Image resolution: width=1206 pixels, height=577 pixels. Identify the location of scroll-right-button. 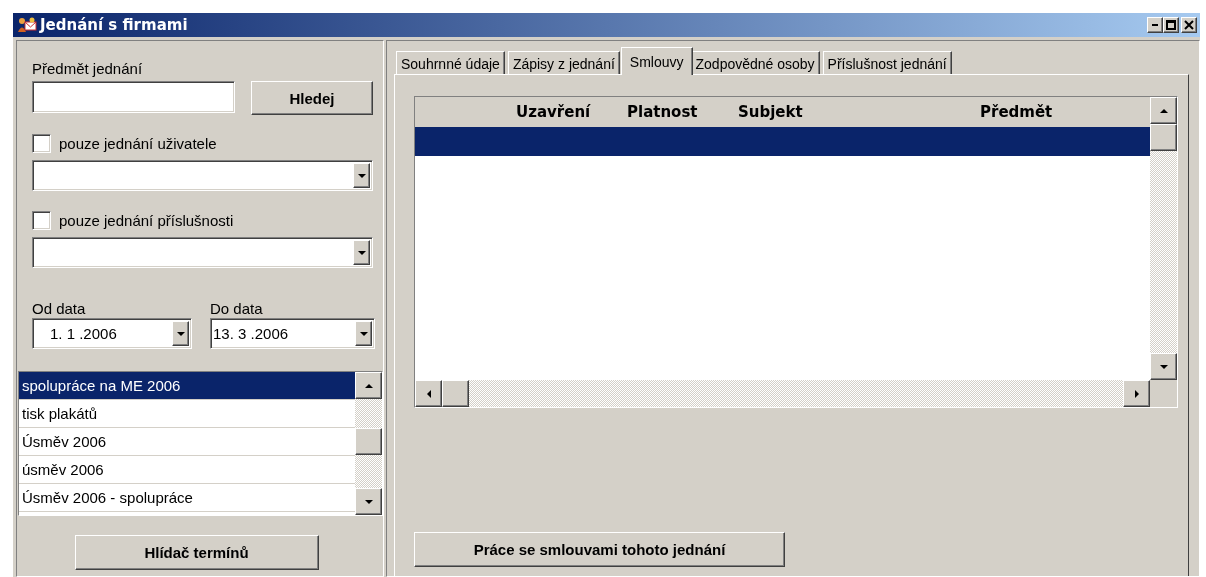
(1136, 393).